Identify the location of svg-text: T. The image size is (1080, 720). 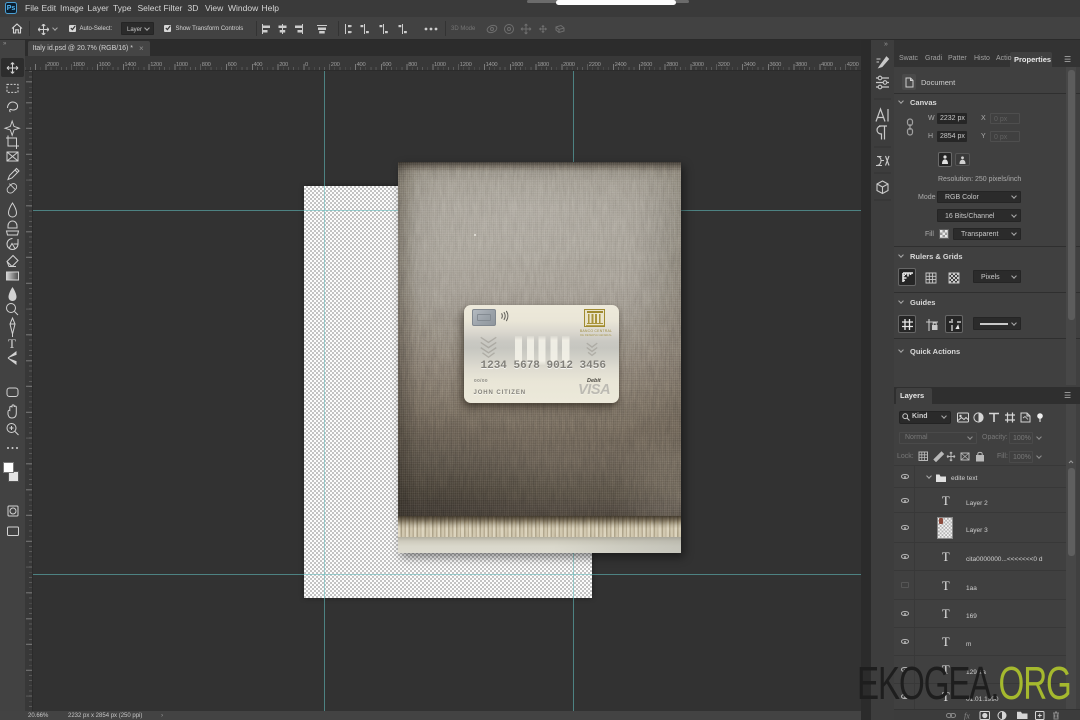
(12, 343).